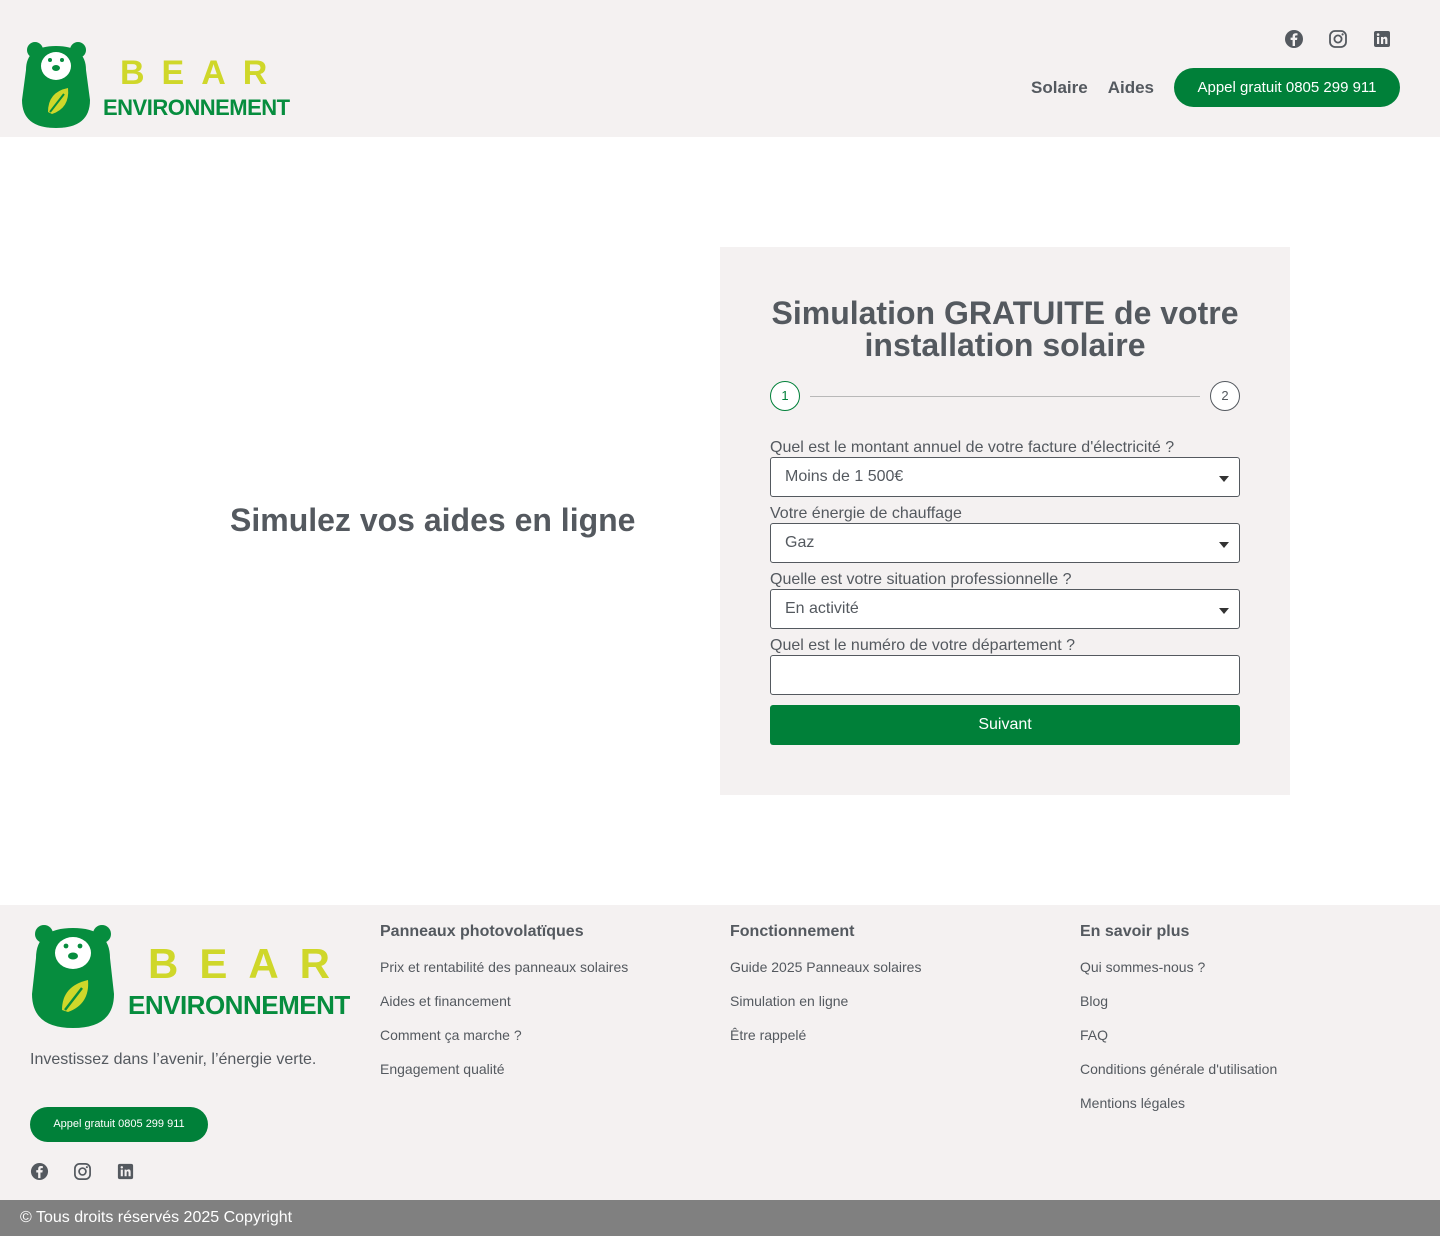  Describe the element at coordinates (866, 513) in the screenshot. I see `heating-energy-label: Votre énergie de chauffage` at that location.